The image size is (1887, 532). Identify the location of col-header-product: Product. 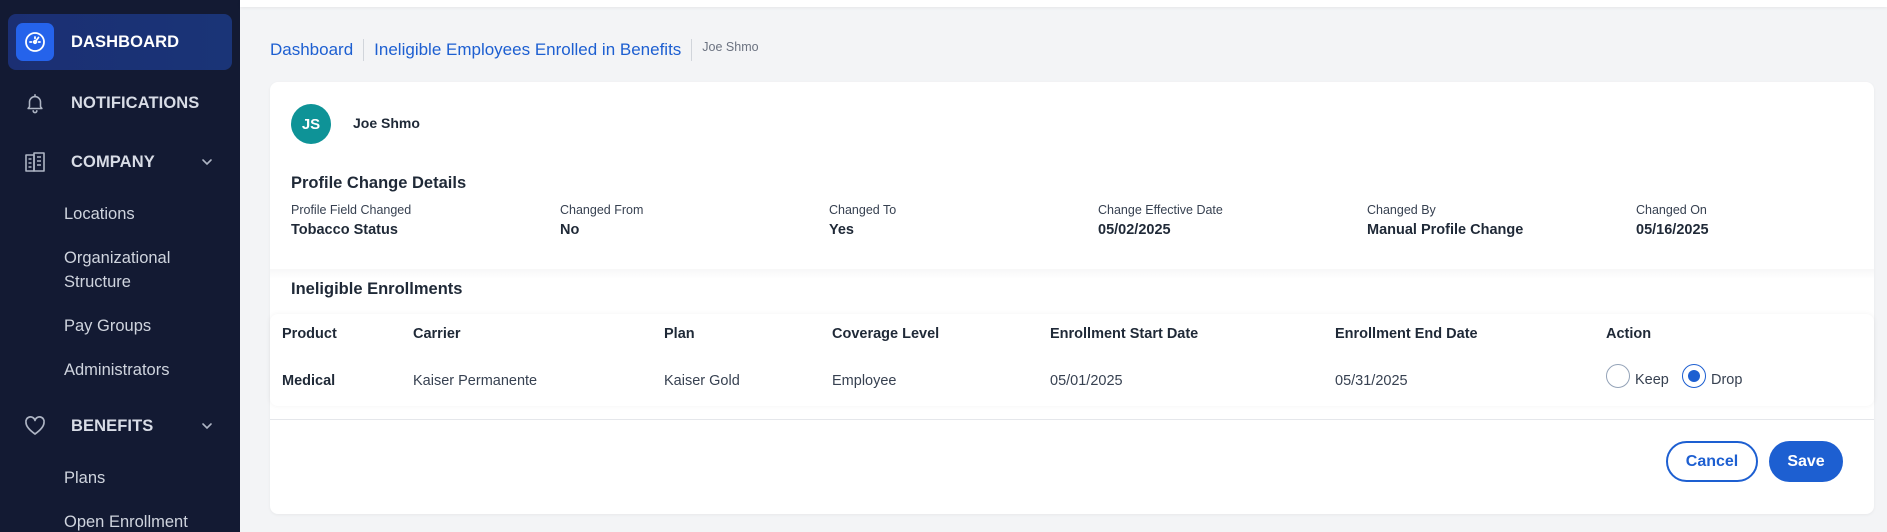
(309, 334).